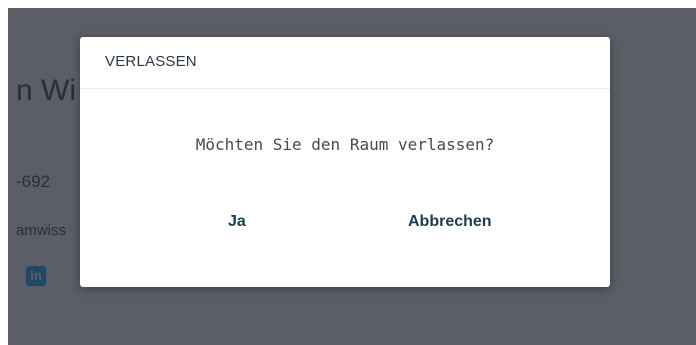 Image resolution: width=696 pixels, height=345 pixels. What do you see at coordinates (41, 230) in the screenshot?
I see `background-email: amwiss` at bounding box center [41, 230].